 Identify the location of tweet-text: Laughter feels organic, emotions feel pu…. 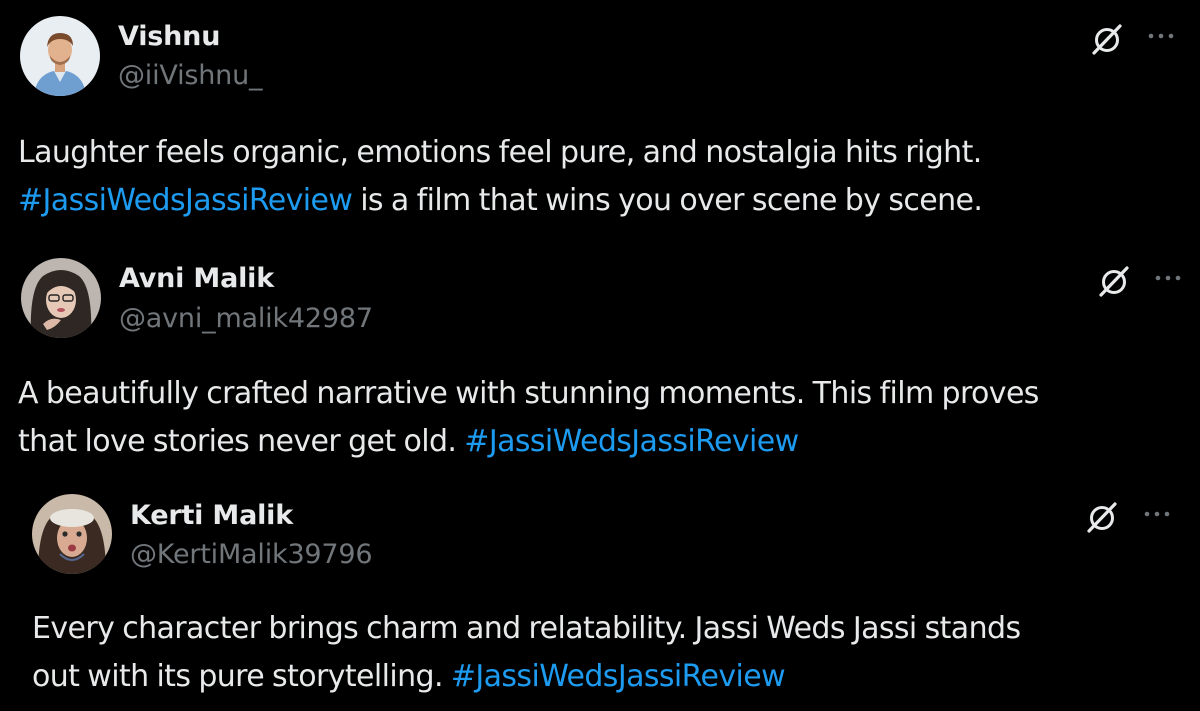
(500, 177).